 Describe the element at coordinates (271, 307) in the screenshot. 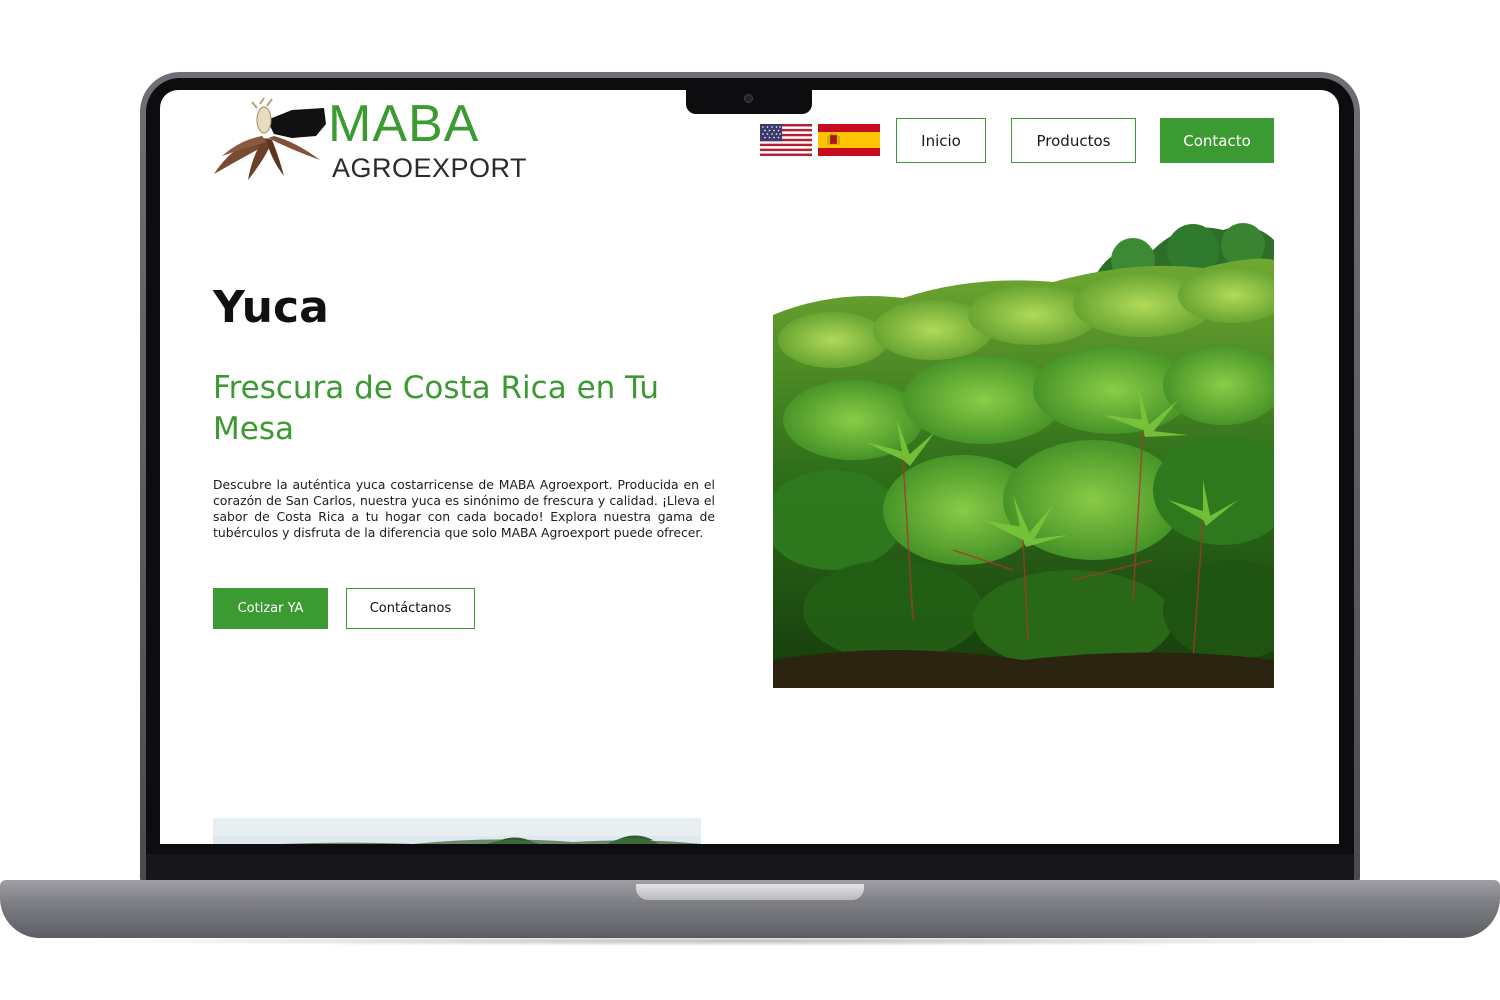

I see `hero-title: Yuca` at that location.